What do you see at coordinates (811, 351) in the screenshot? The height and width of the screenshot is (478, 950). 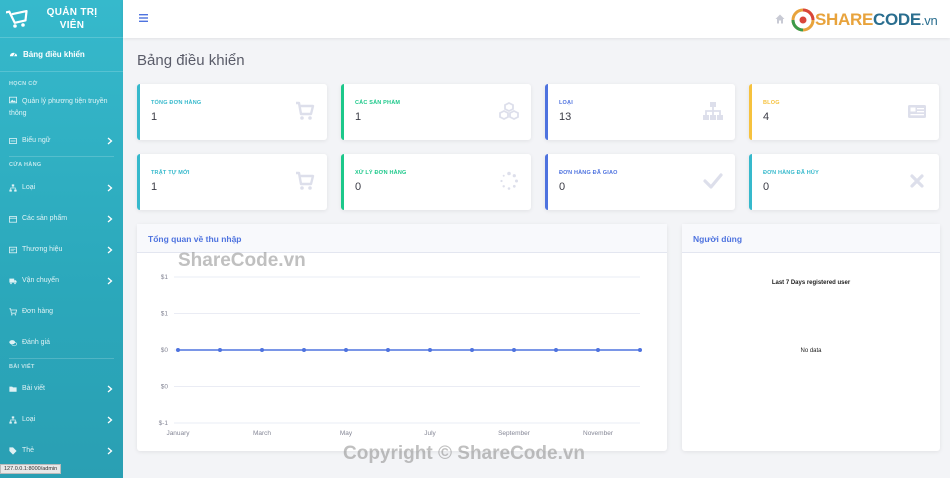 I see `users-no-data: No data` at bounding box center [811, 351].